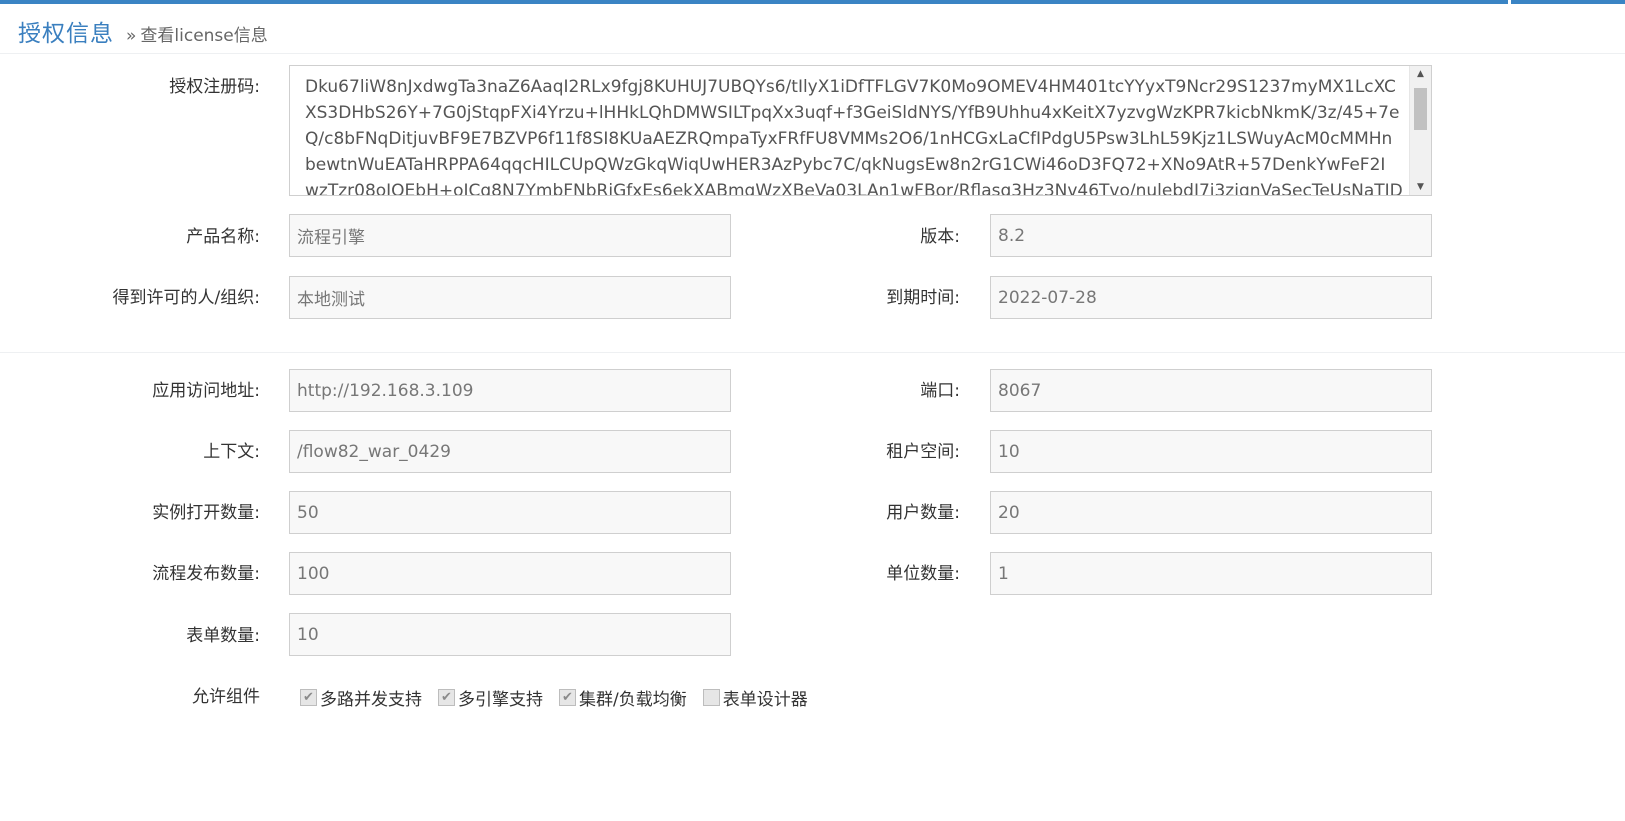  I want to click on checkbox-label: 多路并发支持, so click(371, 699).